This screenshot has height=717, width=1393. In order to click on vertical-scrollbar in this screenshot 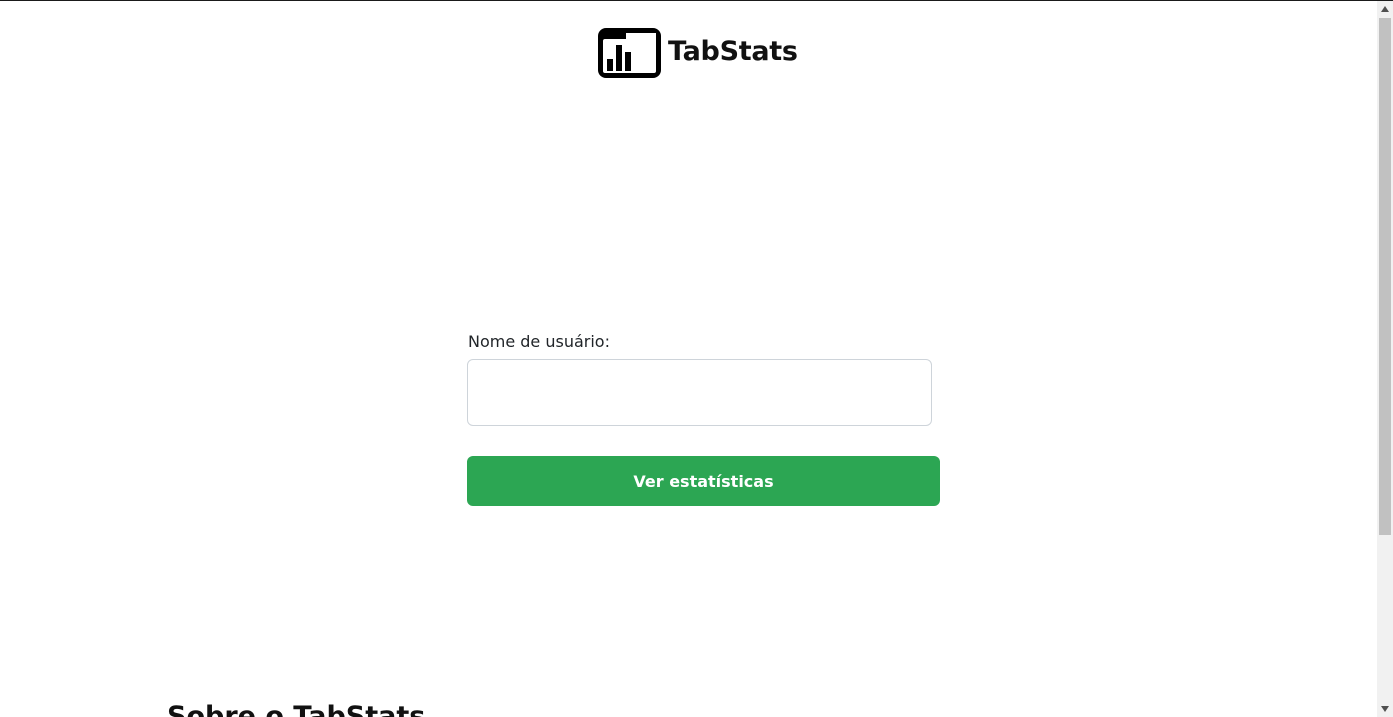, I will do `click(1385, 359)`.